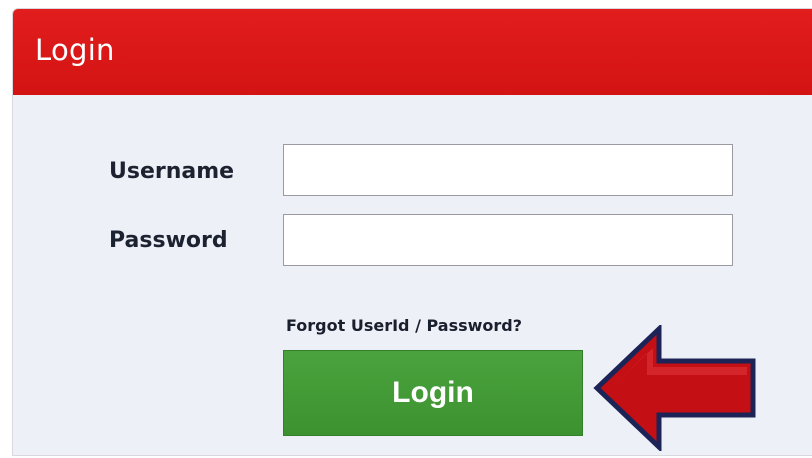  I want to click on login-button-label: Login, so click(433, 392).